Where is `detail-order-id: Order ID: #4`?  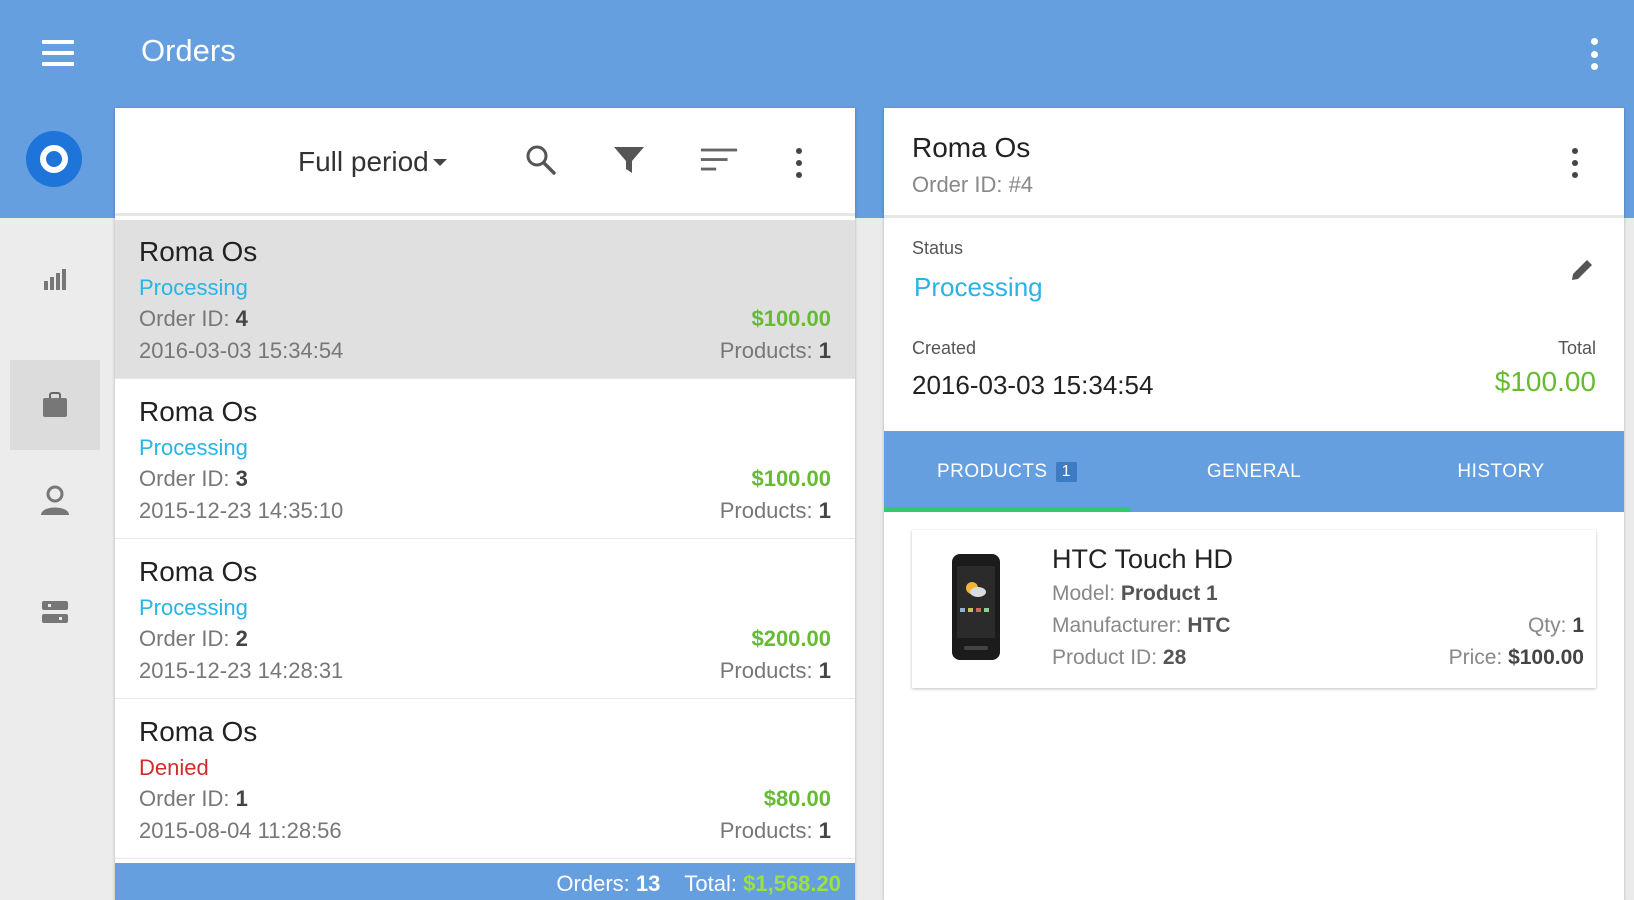
detail-order-id: Order ID: #4 is located at coordinates (973, 184).